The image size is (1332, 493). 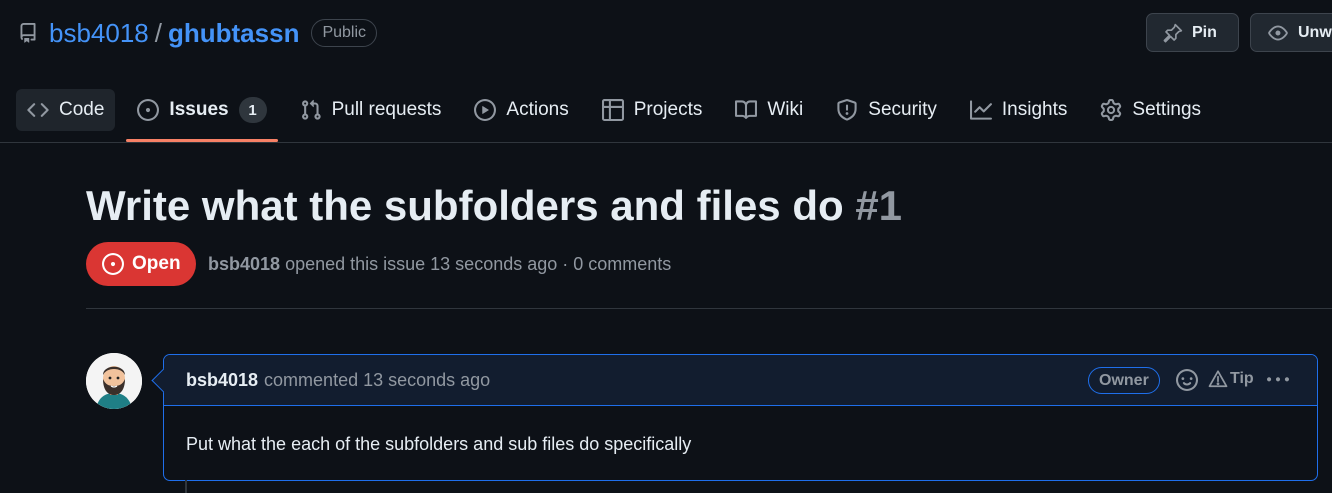 I want to click on pin-button-label: Pin, so click(x=1204, y=32).